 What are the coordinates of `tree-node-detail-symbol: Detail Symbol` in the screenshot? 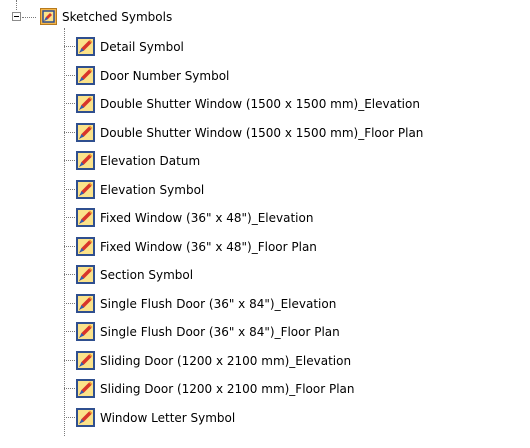 It's located at (265, 47).